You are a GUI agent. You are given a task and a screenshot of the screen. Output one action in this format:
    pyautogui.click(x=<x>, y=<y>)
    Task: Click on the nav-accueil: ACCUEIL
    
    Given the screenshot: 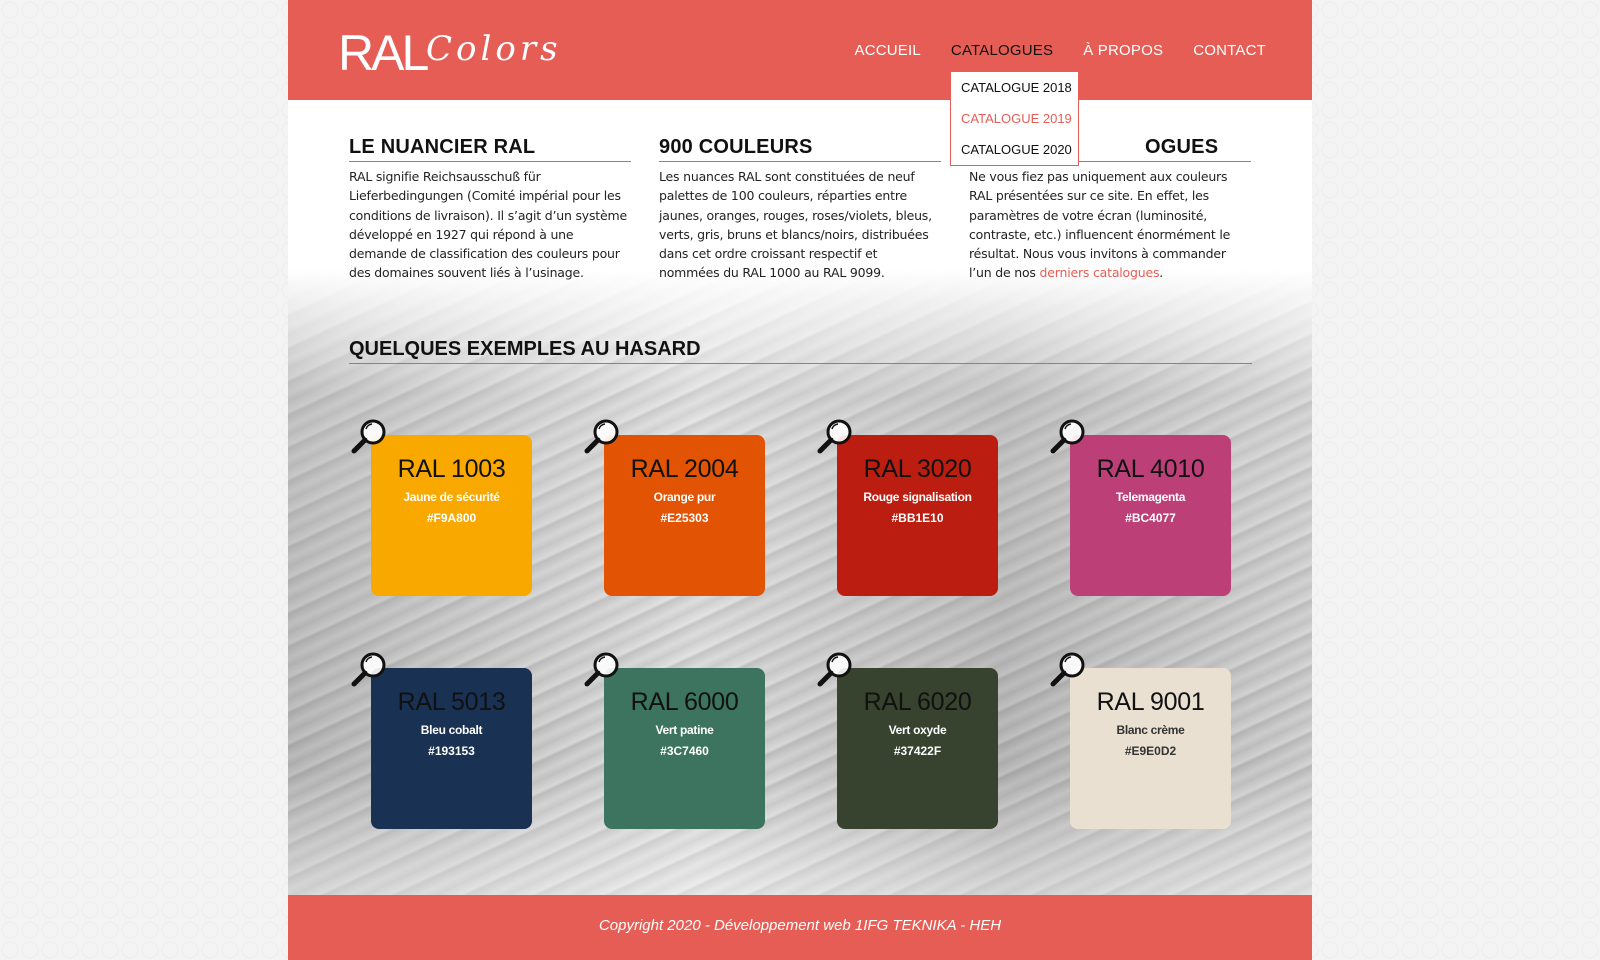 What is the action you would take?
    pyautogui.click(x=888, y=50)
    